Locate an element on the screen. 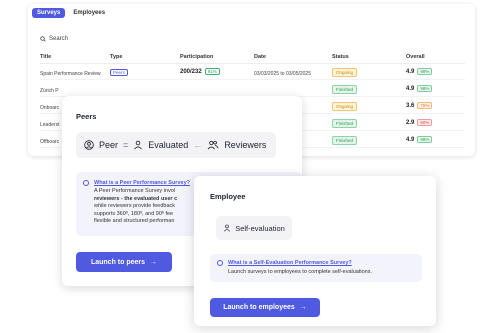 The width and height of the screenshot is (481, 333). peer-label: Peer is located at coordinates (109, 145).